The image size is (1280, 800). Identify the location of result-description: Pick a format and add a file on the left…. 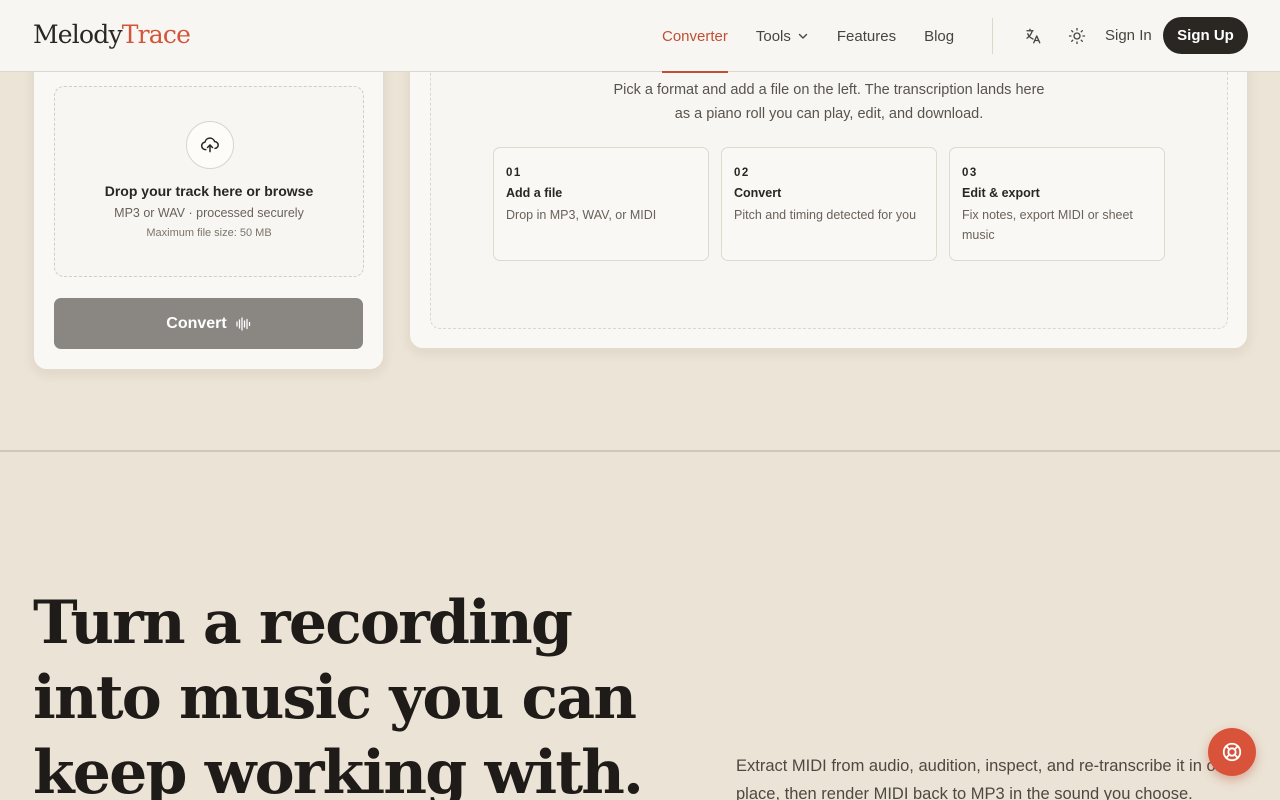
(829, 102).